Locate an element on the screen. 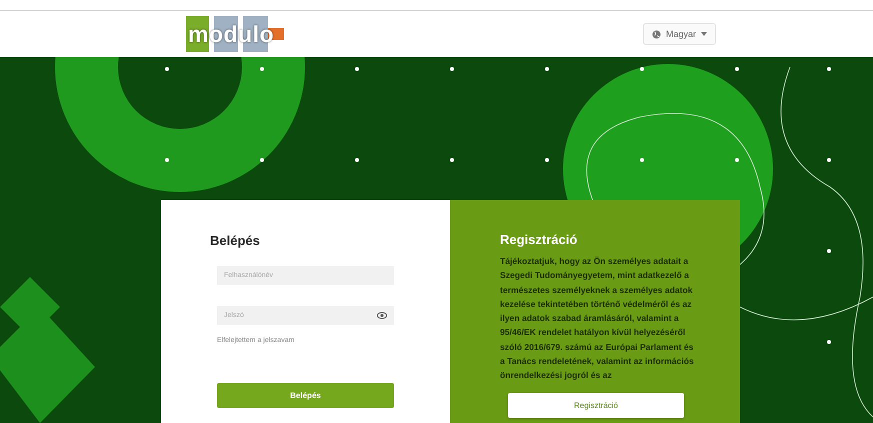 Image resolution: width=873 pixels, height=423 pixels. login-button: Belépés is located at coordinates (305, 395).